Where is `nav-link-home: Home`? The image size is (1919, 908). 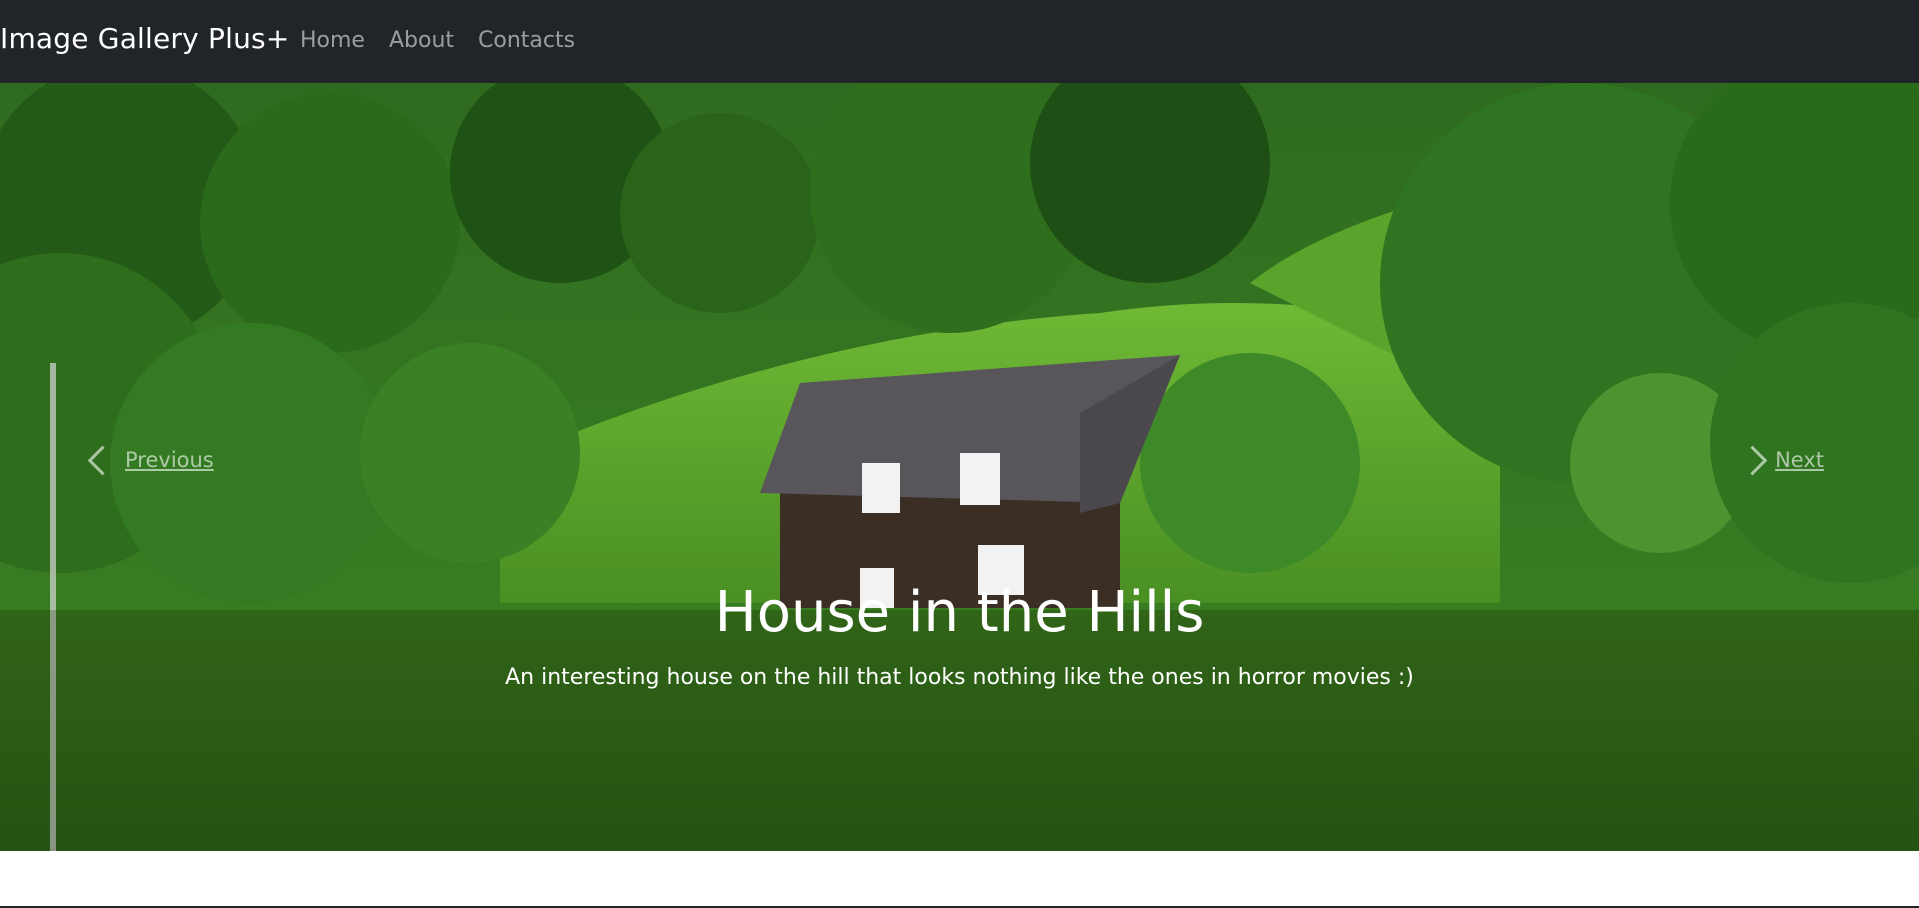
nav-link-home: Home is located at coordinates (332, 40).